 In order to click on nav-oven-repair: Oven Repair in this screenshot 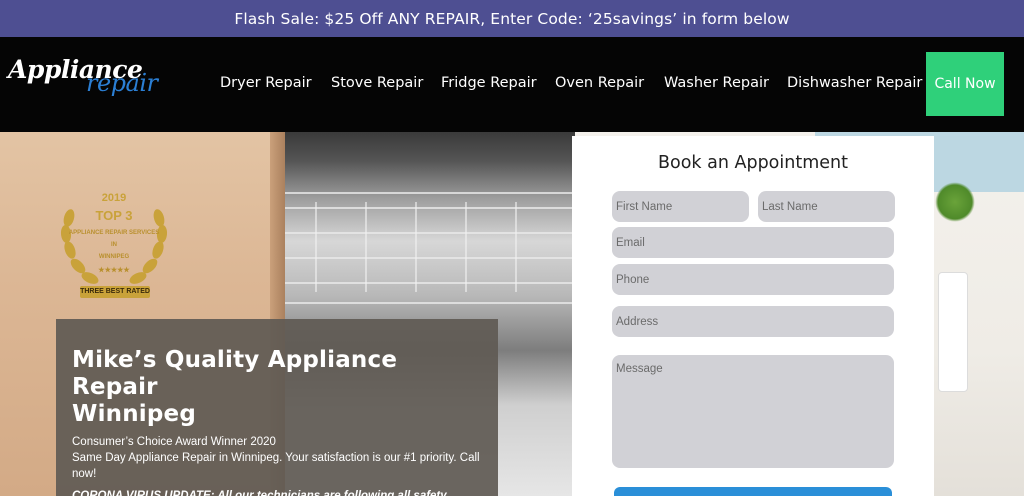, I will do `click(599, 83)`.